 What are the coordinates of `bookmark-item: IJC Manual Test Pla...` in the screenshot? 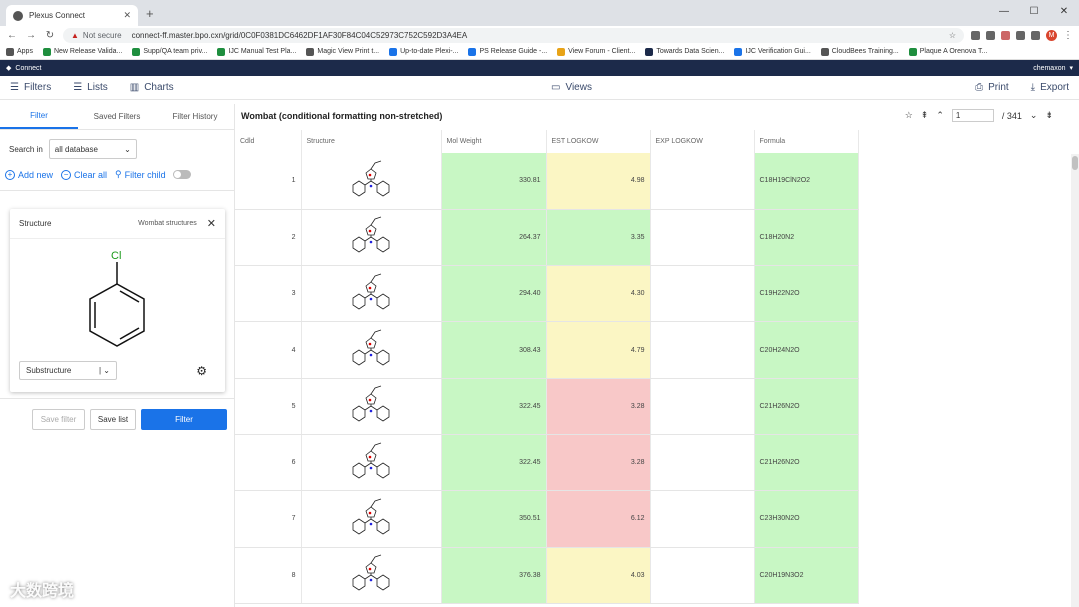 It's located at (256, 51).